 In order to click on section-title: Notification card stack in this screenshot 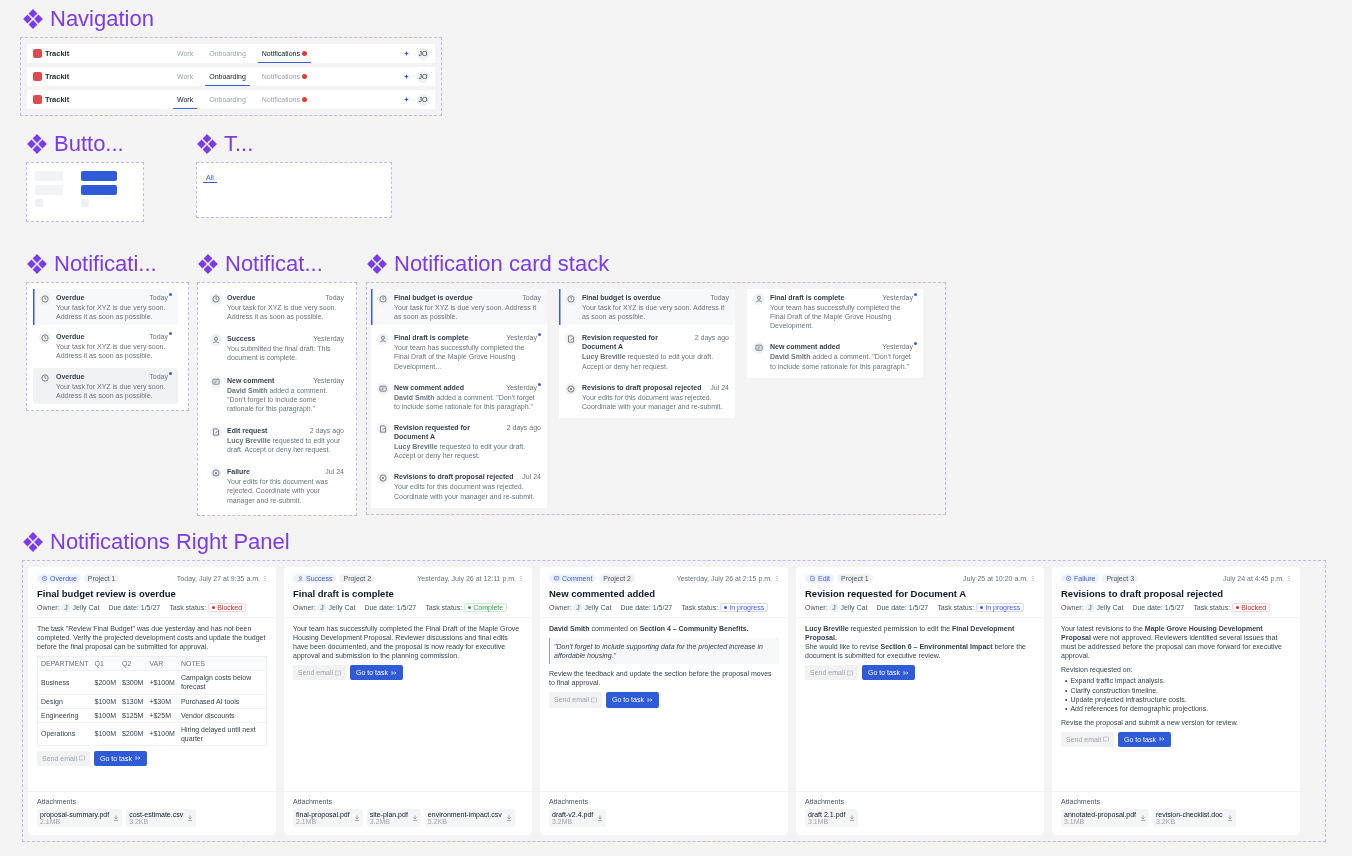, I will do `click(502, 264)`.